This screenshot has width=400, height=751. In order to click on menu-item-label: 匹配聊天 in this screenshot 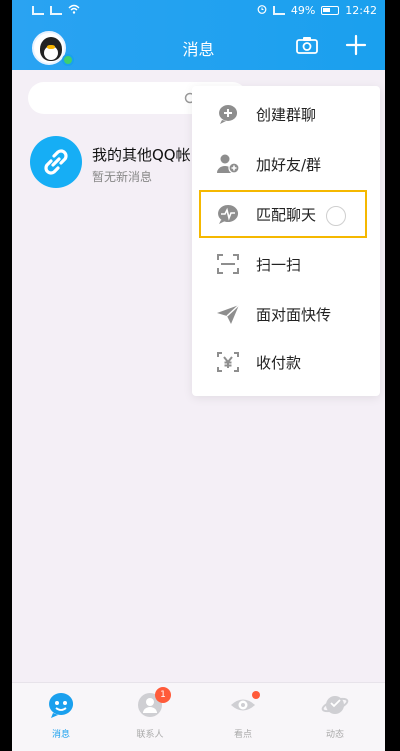, I will do `click(286, 215)`.